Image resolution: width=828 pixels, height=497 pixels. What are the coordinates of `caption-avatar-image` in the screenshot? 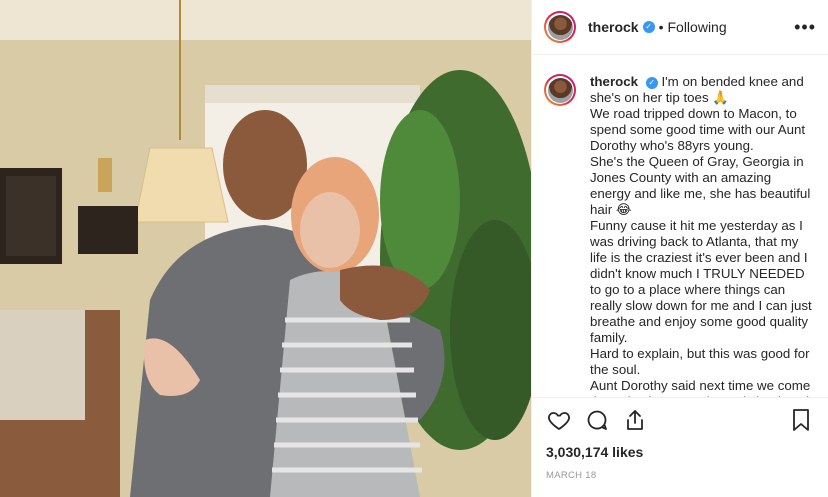 It's located at (560, 90).